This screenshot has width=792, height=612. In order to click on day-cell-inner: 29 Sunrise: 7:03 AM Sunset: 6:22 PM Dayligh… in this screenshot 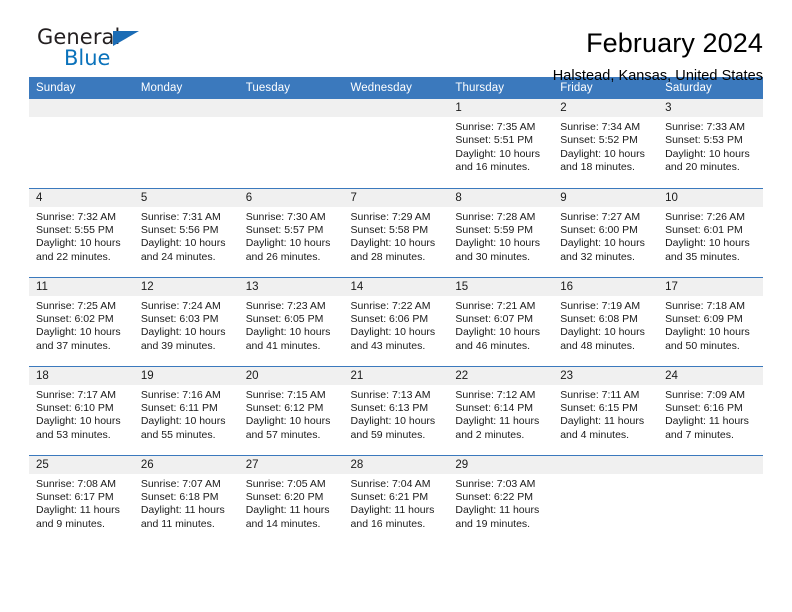, I will do `click(501, 499)`.